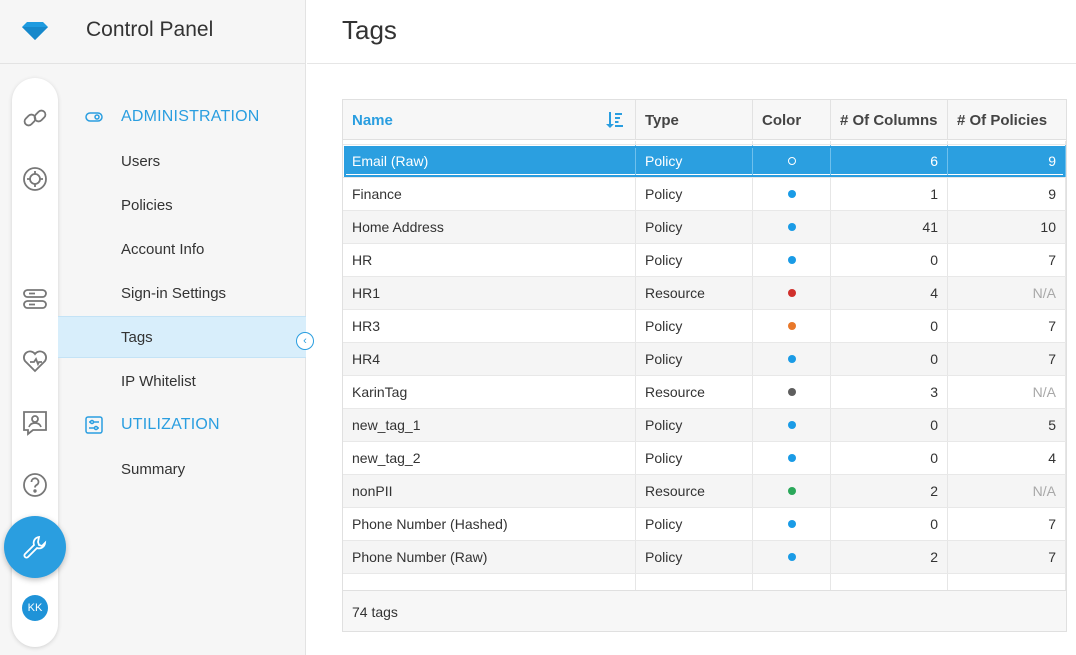  What do you see at coordinates (182, 161) in the screenshot?
I see `sidebar-item-users: Users` at bounding box center [182, 161].